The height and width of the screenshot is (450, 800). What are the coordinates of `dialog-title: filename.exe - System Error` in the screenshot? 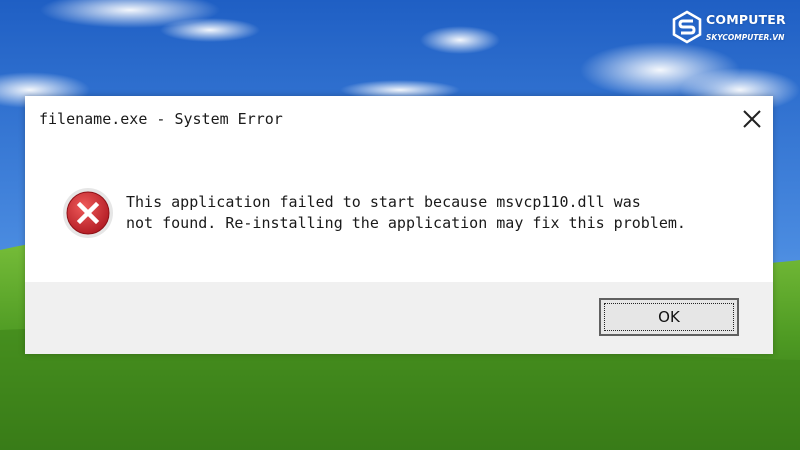 It's located at (161, 119).